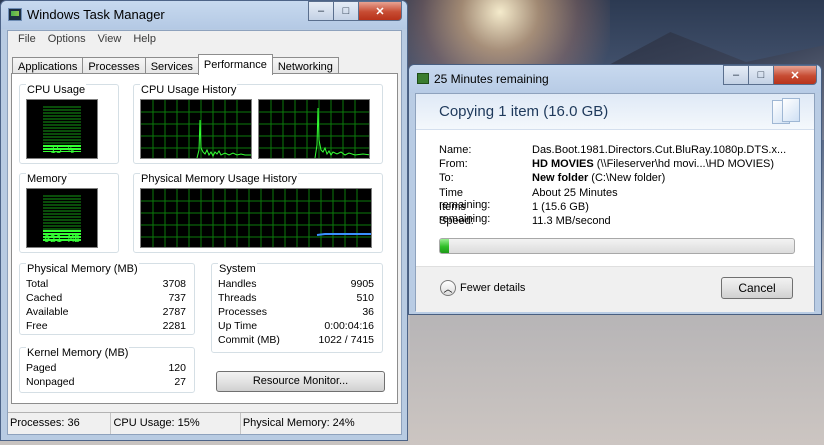  Describe the element at coordinates (296, 326) in the screenshot. I see `stat-row: Up Time 0:00:04:16` at that location.